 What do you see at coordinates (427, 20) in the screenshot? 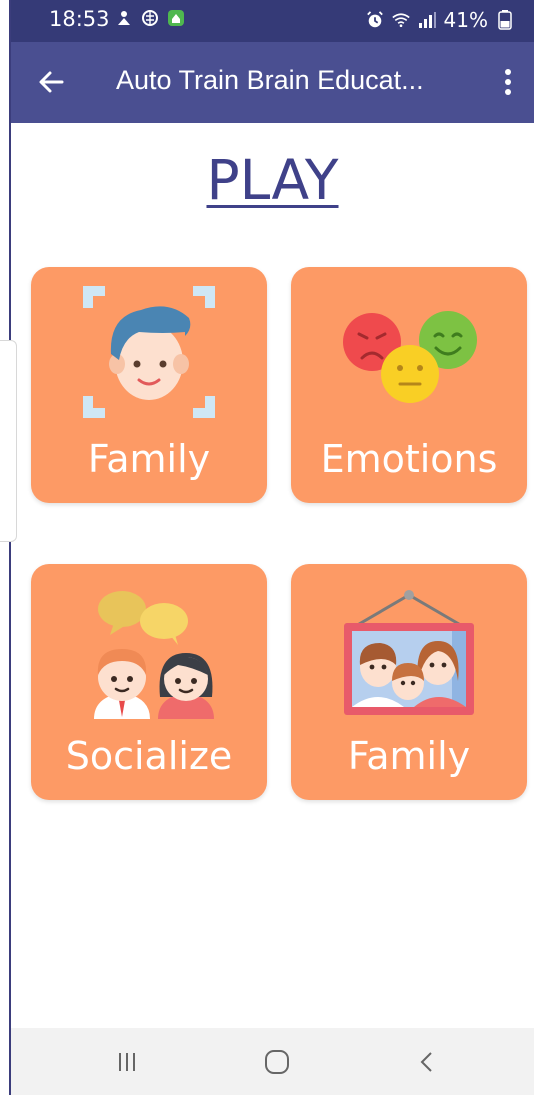
I see `signal-icon` at bounding box center [427, 20].